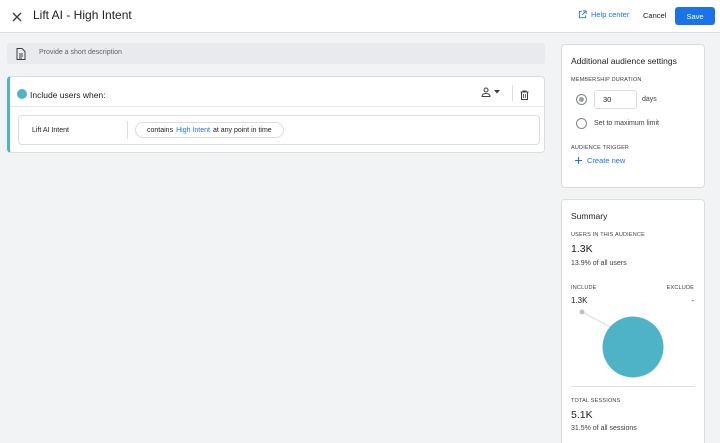  I want to click on condition-dimension: Lift AI Intent, so click(50, 130).